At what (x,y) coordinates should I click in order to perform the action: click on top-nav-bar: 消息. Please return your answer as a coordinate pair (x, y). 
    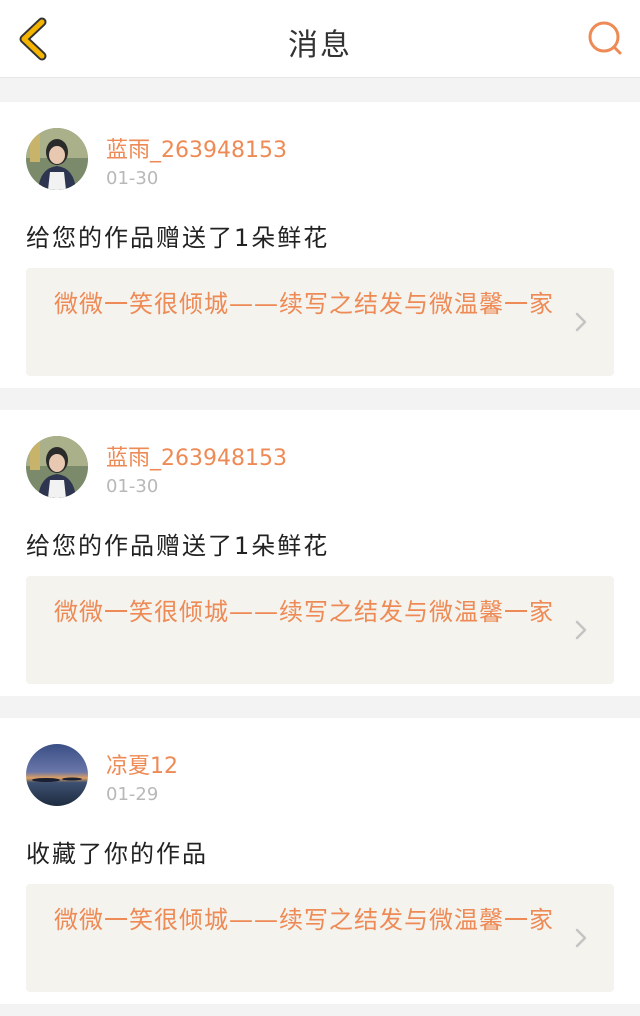
    Looking at the image, I should click on (320, 39).